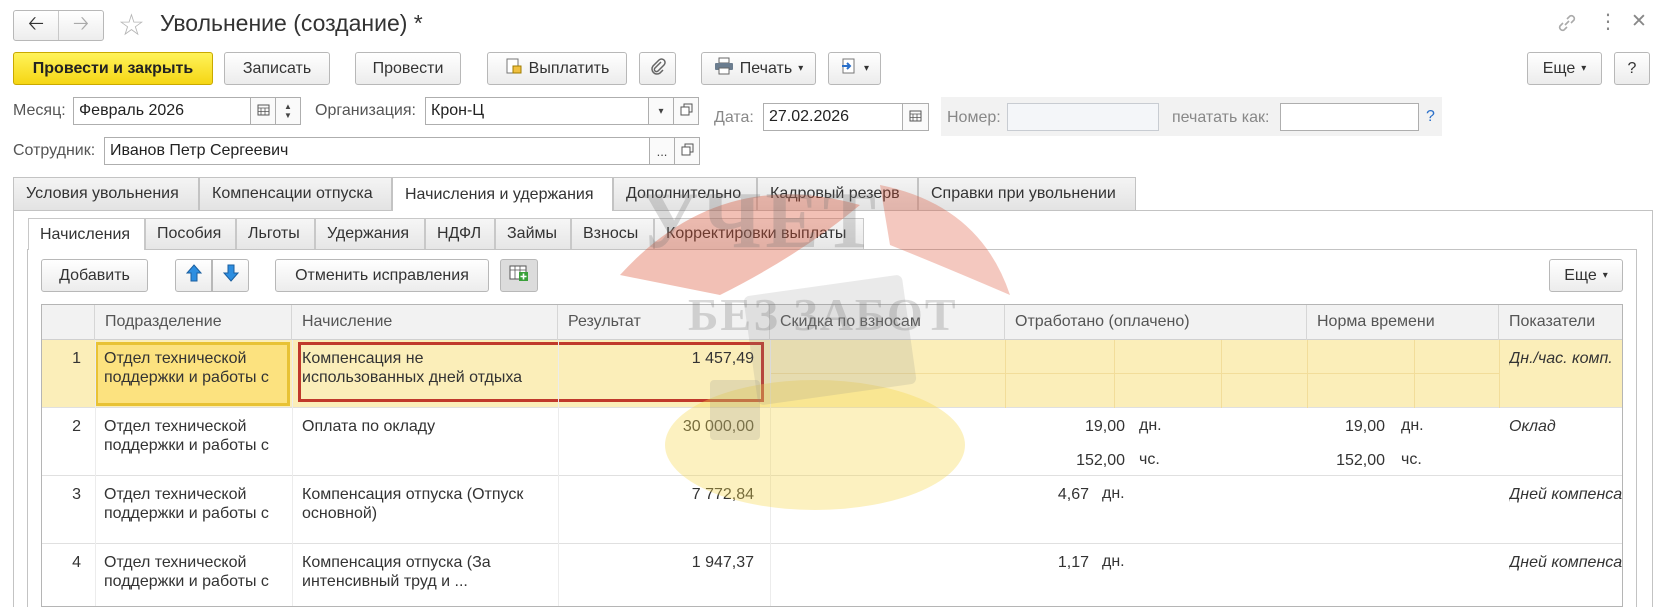 Image resolution: width=1658 pixels, height=607 pixels. I want to click on tab-vacation-compensation: Компенсации отпуска, so click(295, 193).